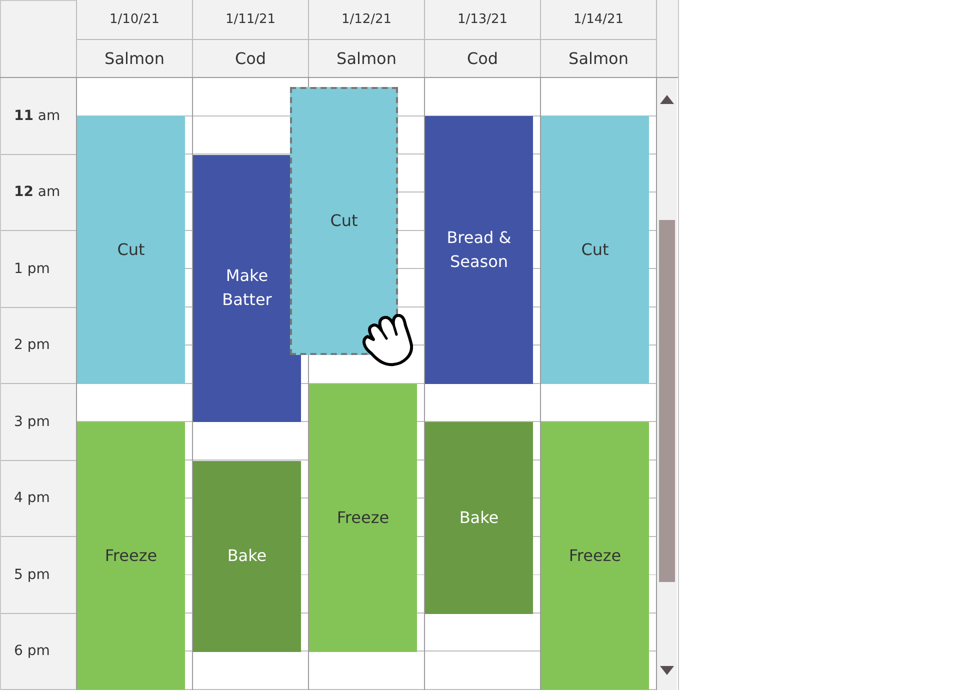 The width and height of the screenshot is (958, 692). I want to click on hour-label: 12 am, so click(37, 192).